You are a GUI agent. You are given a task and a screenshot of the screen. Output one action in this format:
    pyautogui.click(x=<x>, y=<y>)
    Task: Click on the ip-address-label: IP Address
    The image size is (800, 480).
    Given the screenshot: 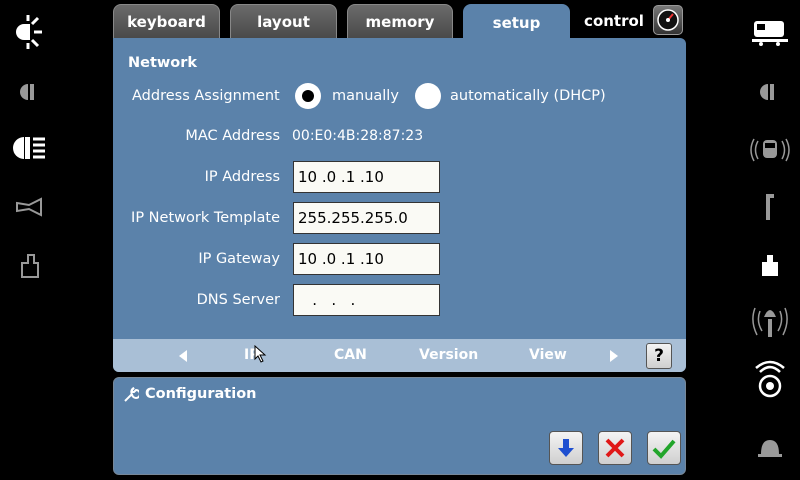 What is the action you would take?
    pyautogui.click(x=242, y=177)
    